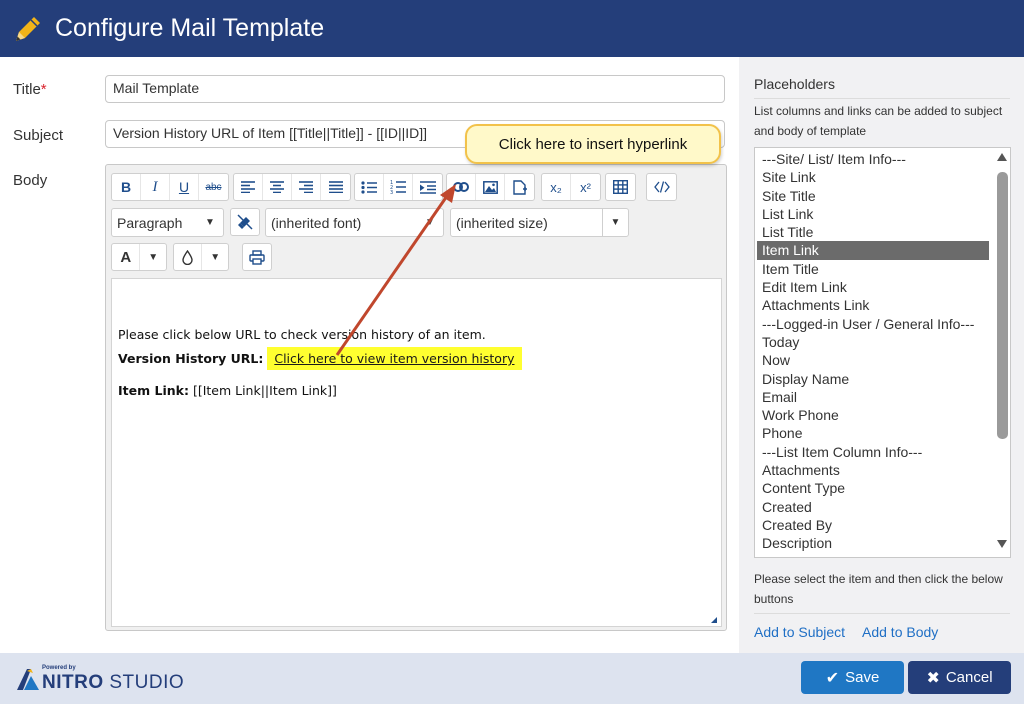 The height and width of the screenshot is (704, 1024). What do you see at coordinates (427, 187) in the screenshot?
I see `indent-icon` at bounding box center [427, 187].